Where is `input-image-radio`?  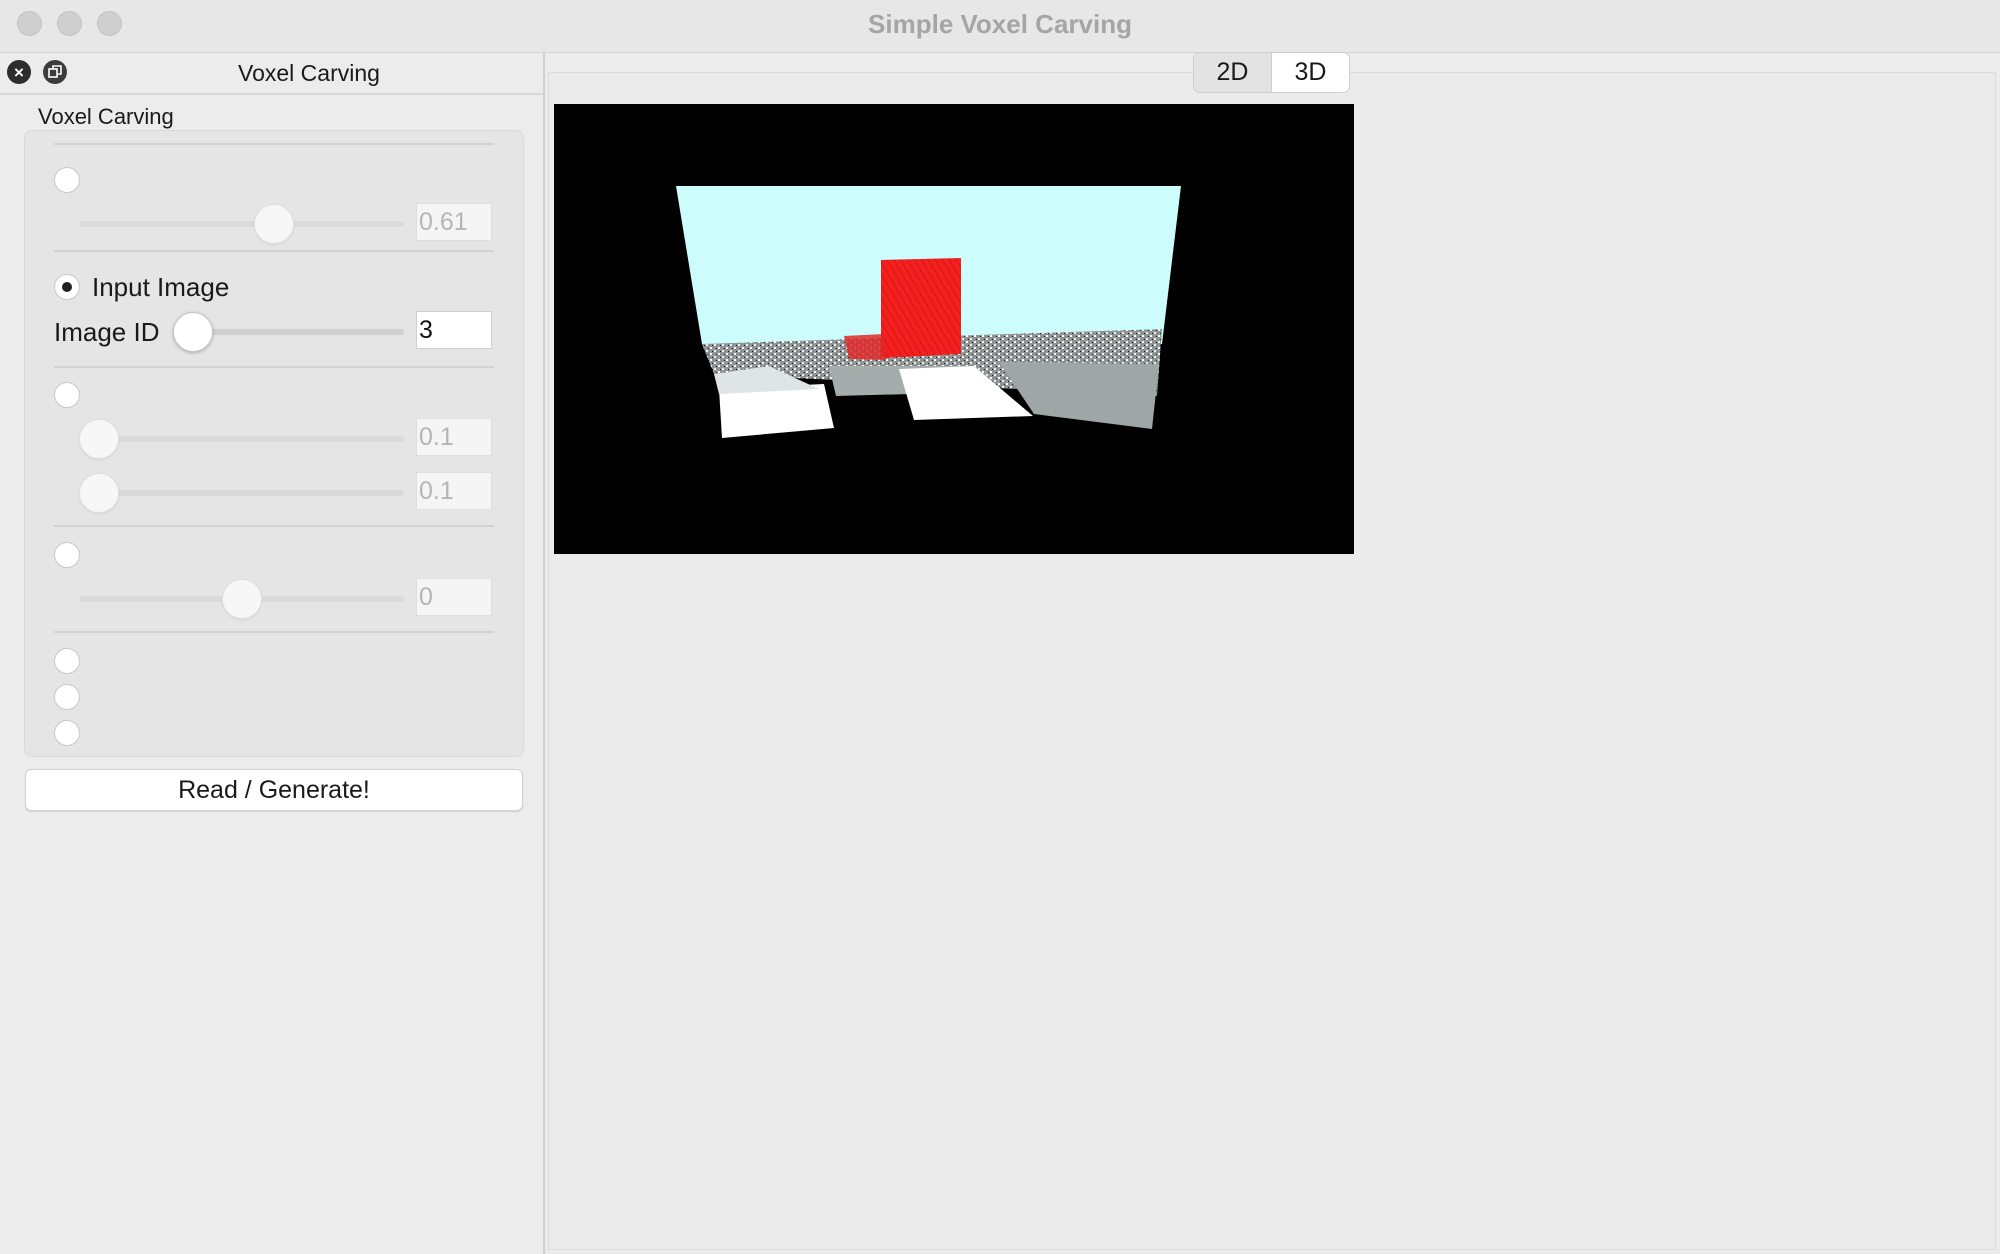 input-image-radio is located at coordinates (67, 287).